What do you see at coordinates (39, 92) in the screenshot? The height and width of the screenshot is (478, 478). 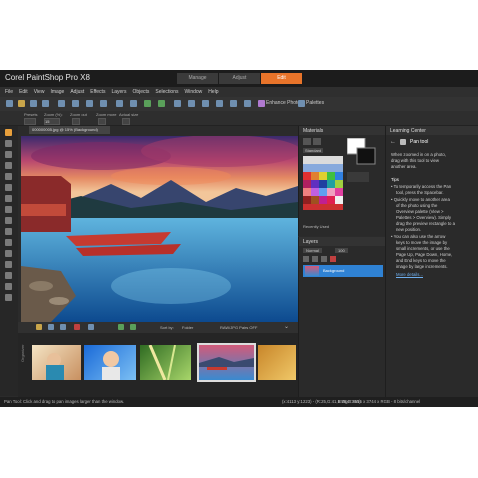 I see `menu-view: View` at bounding box center [39, 92].